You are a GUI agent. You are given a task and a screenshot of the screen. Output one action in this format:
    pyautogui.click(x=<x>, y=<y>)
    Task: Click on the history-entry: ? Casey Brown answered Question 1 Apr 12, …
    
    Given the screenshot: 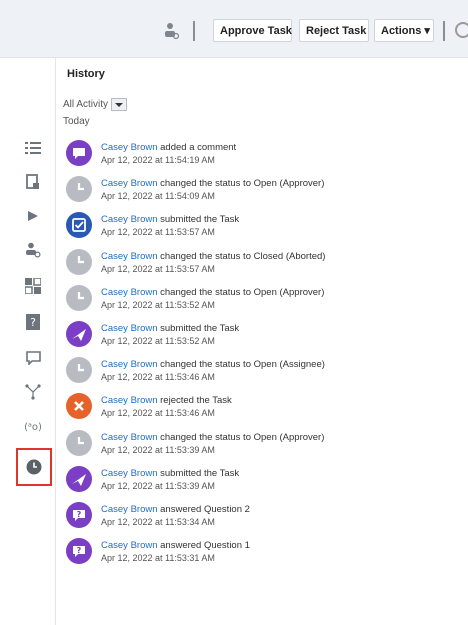 What is the action you would take?
    pyautogui.click(x=265, y=553)
    